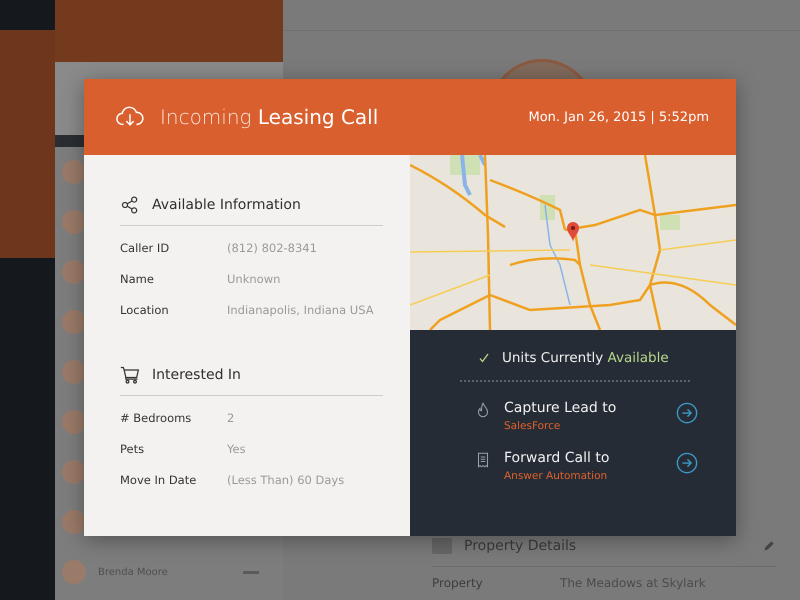 Image resolution: width=800 pixels, height=600 pixels. What do you see at coordinates (270, 117) in the screenshot?
I see `dialog-title: Incoming Leasing Call` at bounding box center [270, 117].